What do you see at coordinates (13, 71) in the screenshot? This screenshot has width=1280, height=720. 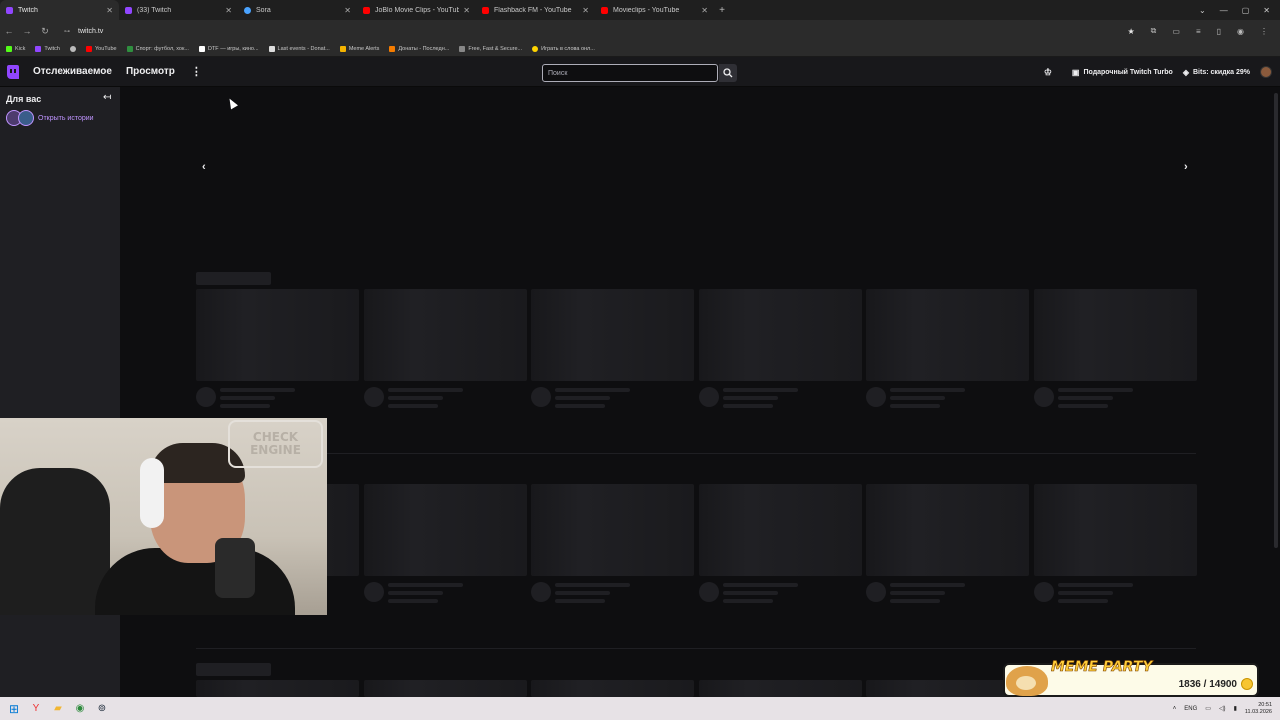 I see `twitch-logo-icon` at bounding box center [13, 71].